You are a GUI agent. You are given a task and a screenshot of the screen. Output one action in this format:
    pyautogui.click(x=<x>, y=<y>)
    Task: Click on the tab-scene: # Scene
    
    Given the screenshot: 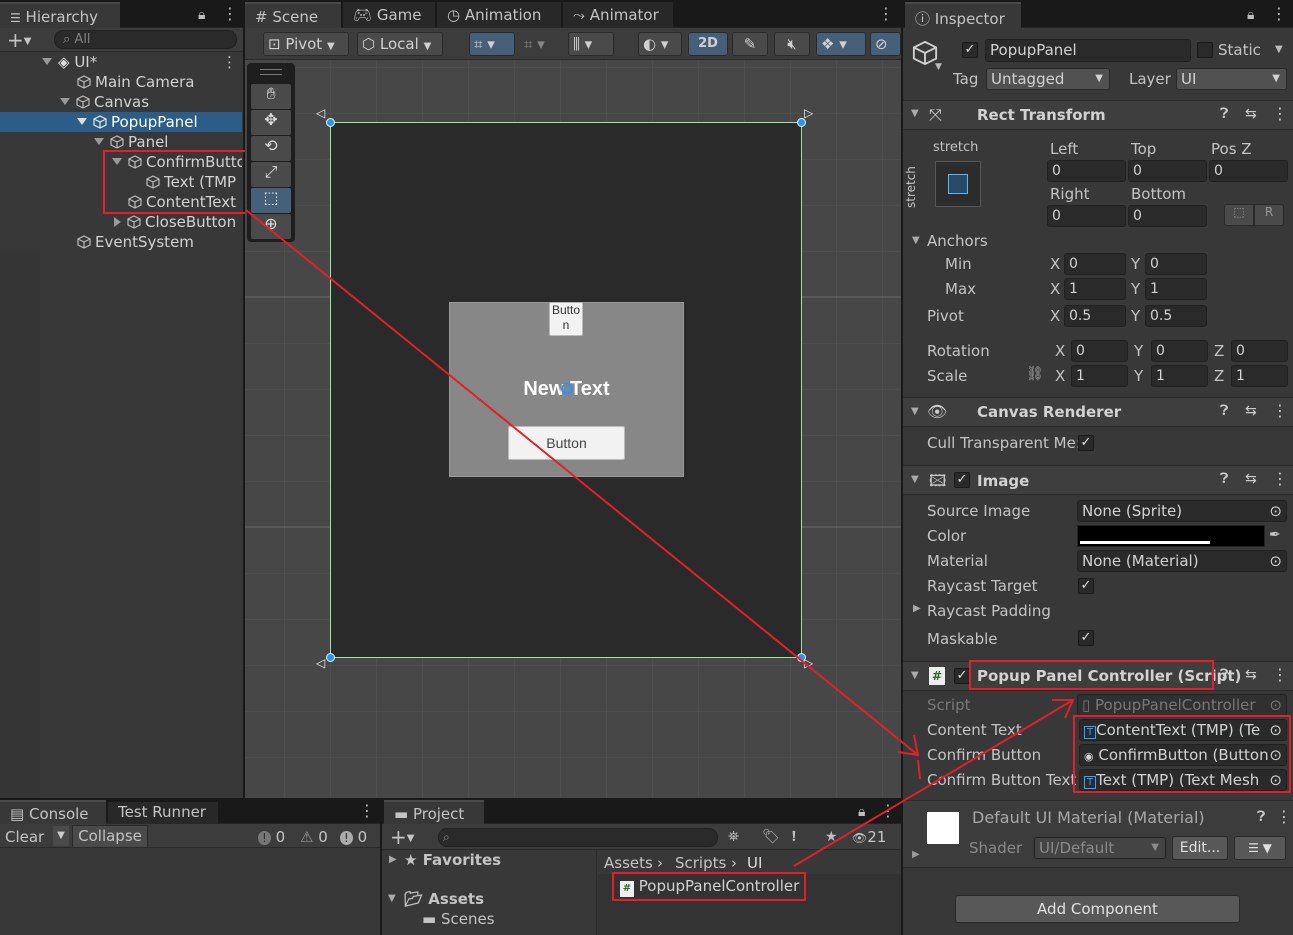 What is the action you would take?
    pyautogui.click(x=293, y=15)
    